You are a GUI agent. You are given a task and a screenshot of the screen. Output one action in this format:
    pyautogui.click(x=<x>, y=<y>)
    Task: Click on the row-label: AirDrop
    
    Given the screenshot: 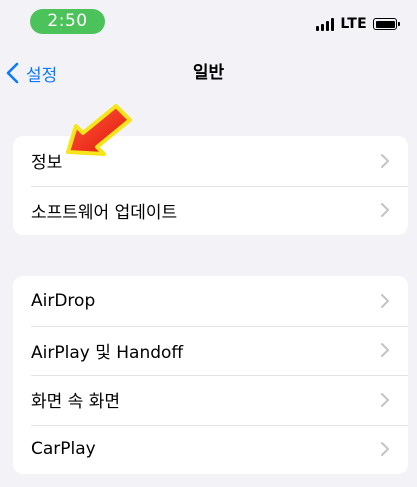 What is the action you would take?
    pyautogui.click(x=63, y=300)
    